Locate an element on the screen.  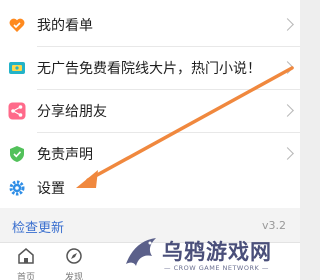
menu-item-settings: 设置 is located at coordinates (150, 188).